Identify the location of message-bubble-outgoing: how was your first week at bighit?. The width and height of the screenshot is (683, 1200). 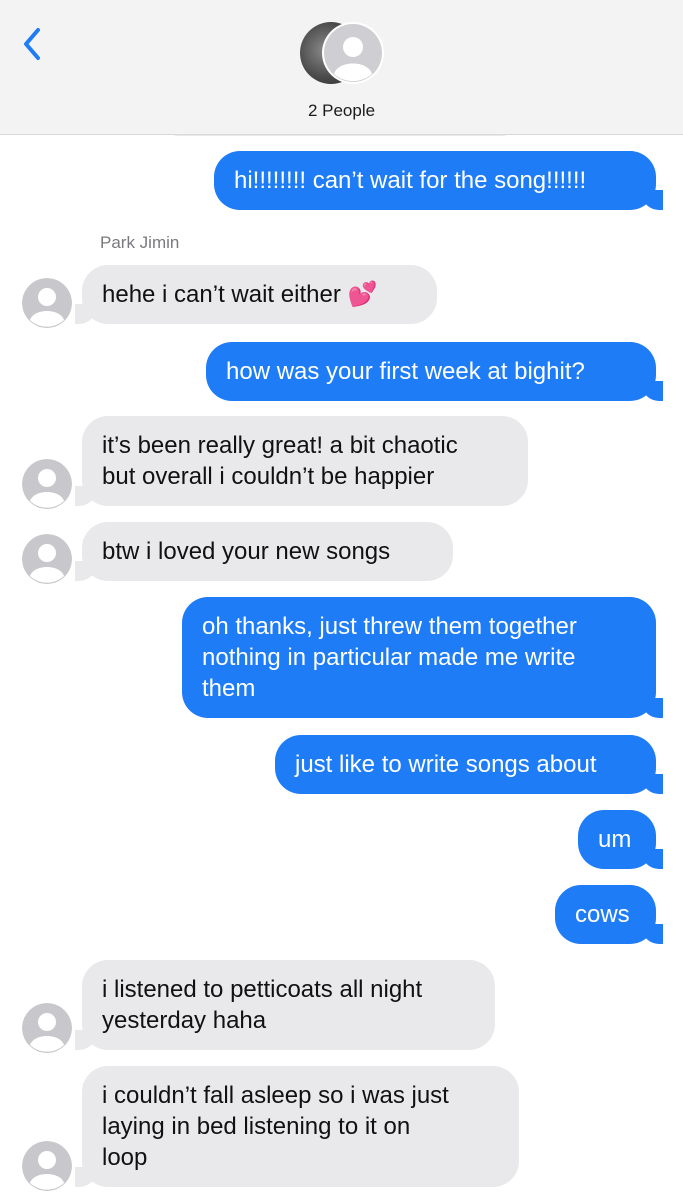
(434, 371).